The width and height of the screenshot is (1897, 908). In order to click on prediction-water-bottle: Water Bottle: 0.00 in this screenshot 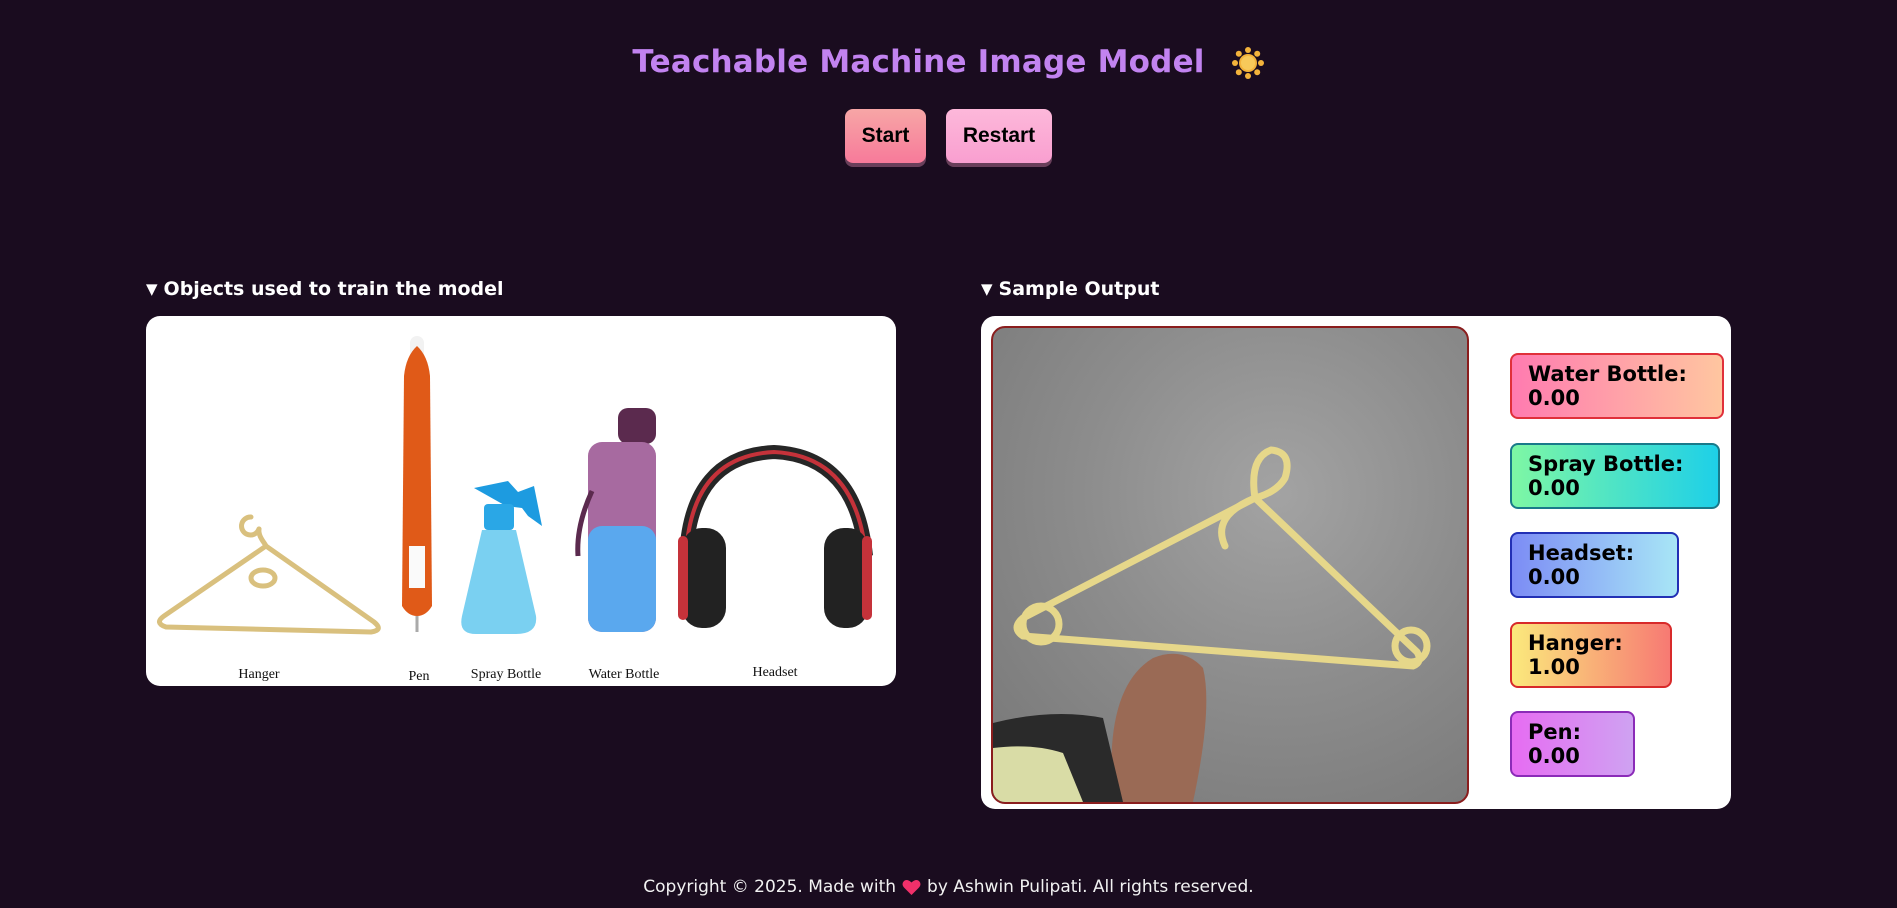, I will do `click(1617, 386)`.